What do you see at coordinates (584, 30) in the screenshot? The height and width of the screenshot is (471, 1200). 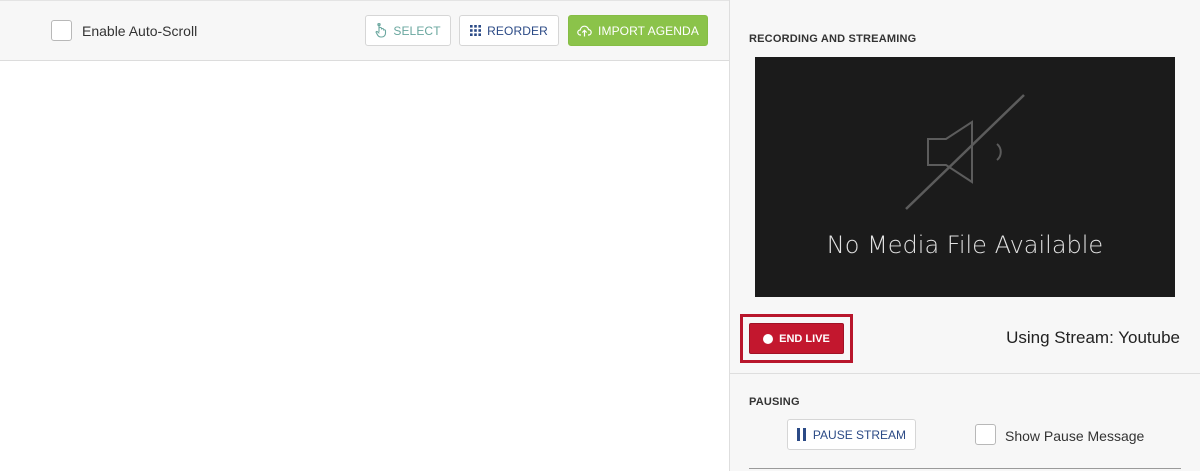 I see `cloud-upload-icon` at bounding box center [584, 30].